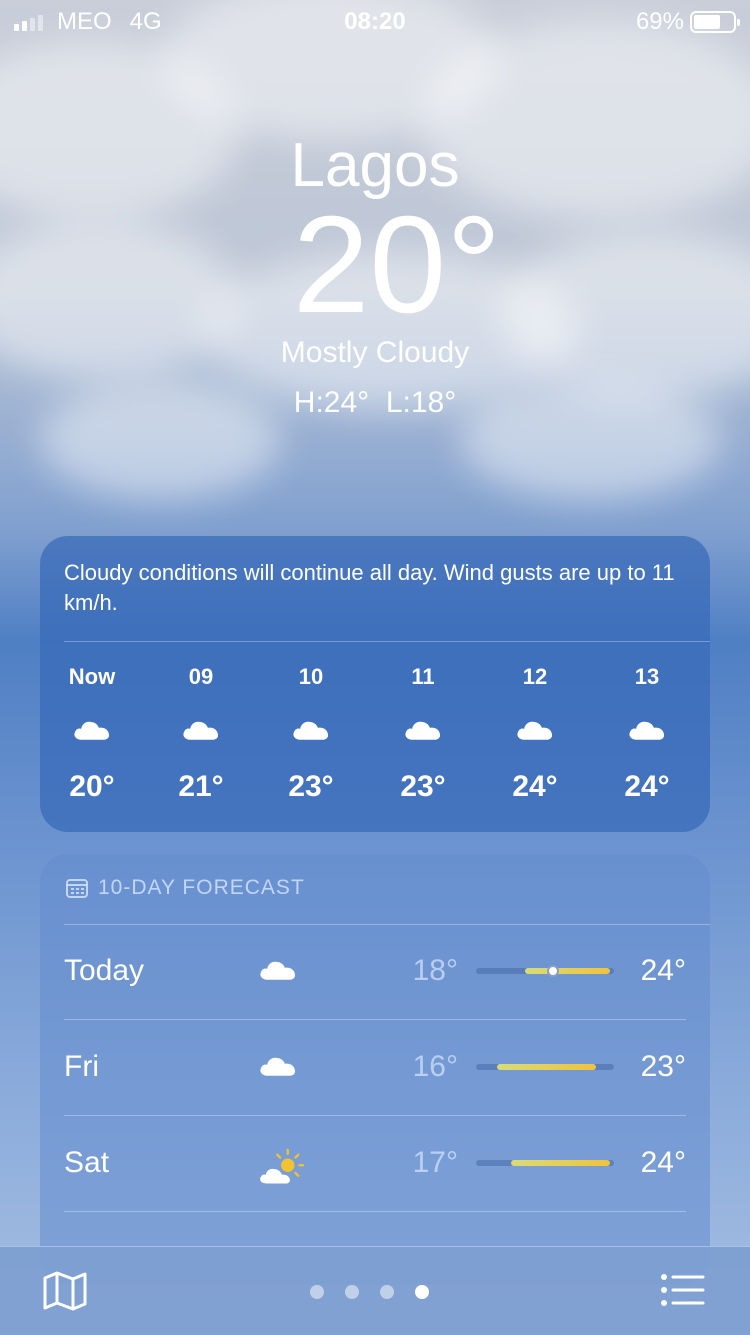 This screenshot has width=750, height=1335. I want to click on ten-day-header: 10-DAY FORECAST, so click(185, 888).